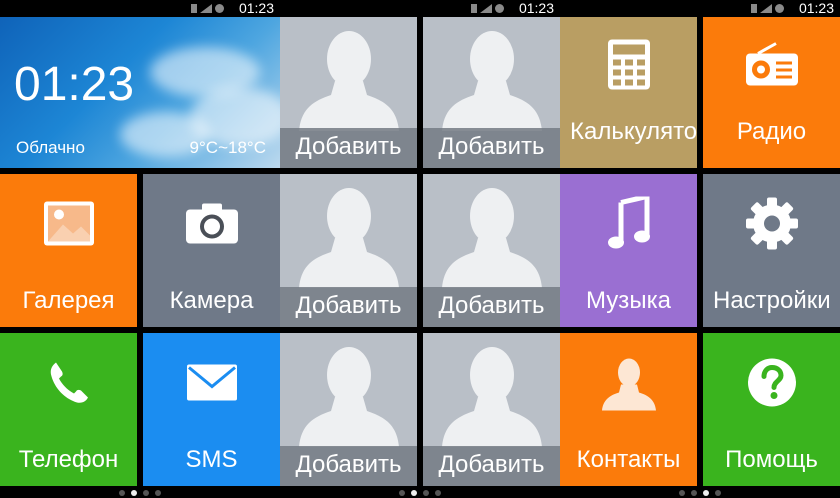 This screenshot has height=498, width=840. I want to click on phone-tile: Телефон, so click(68, 409).